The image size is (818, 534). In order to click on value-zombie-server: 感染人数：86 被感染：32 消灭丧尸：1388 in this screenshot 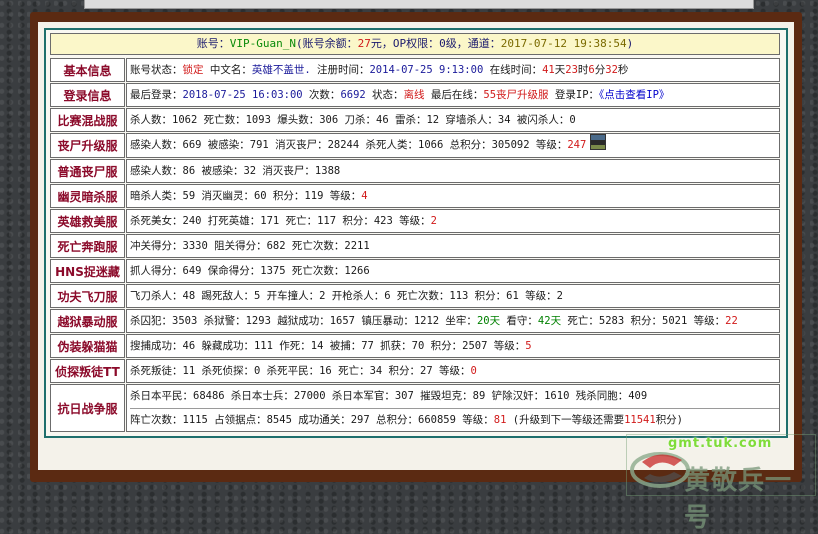, I will do `click(453, 171)`.